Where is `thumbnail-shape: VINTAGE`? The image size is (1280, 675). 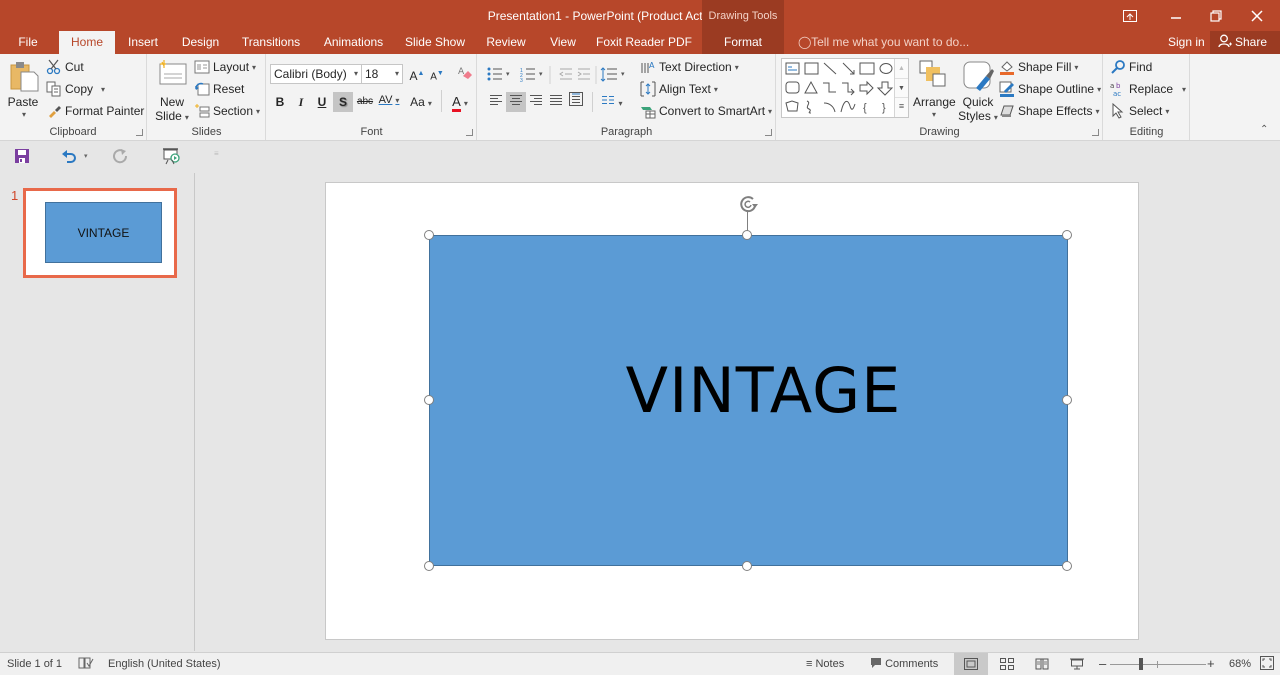 thumbnail-shape: VINTAGE is located at coordinates (103, 232).